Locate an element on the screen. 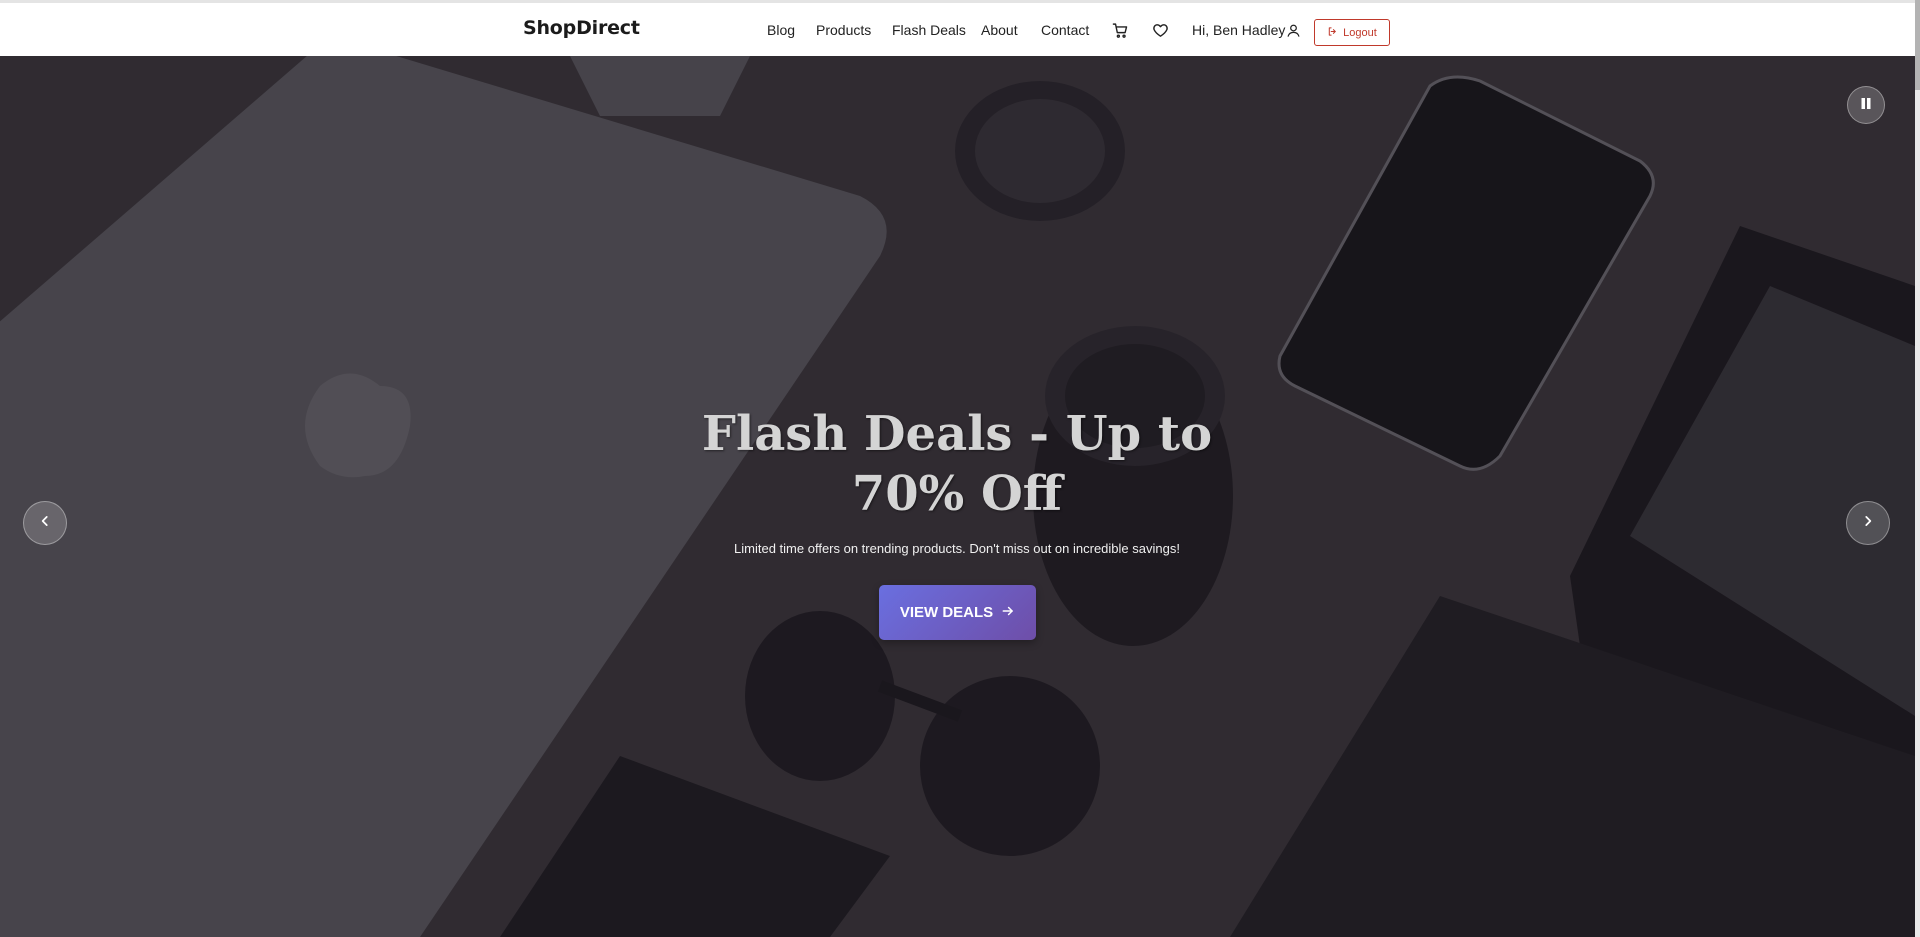 Image resolution: width=1920 pixels, height=937 pixels. logout-button: Logout is located at coordinates (1352, 32).